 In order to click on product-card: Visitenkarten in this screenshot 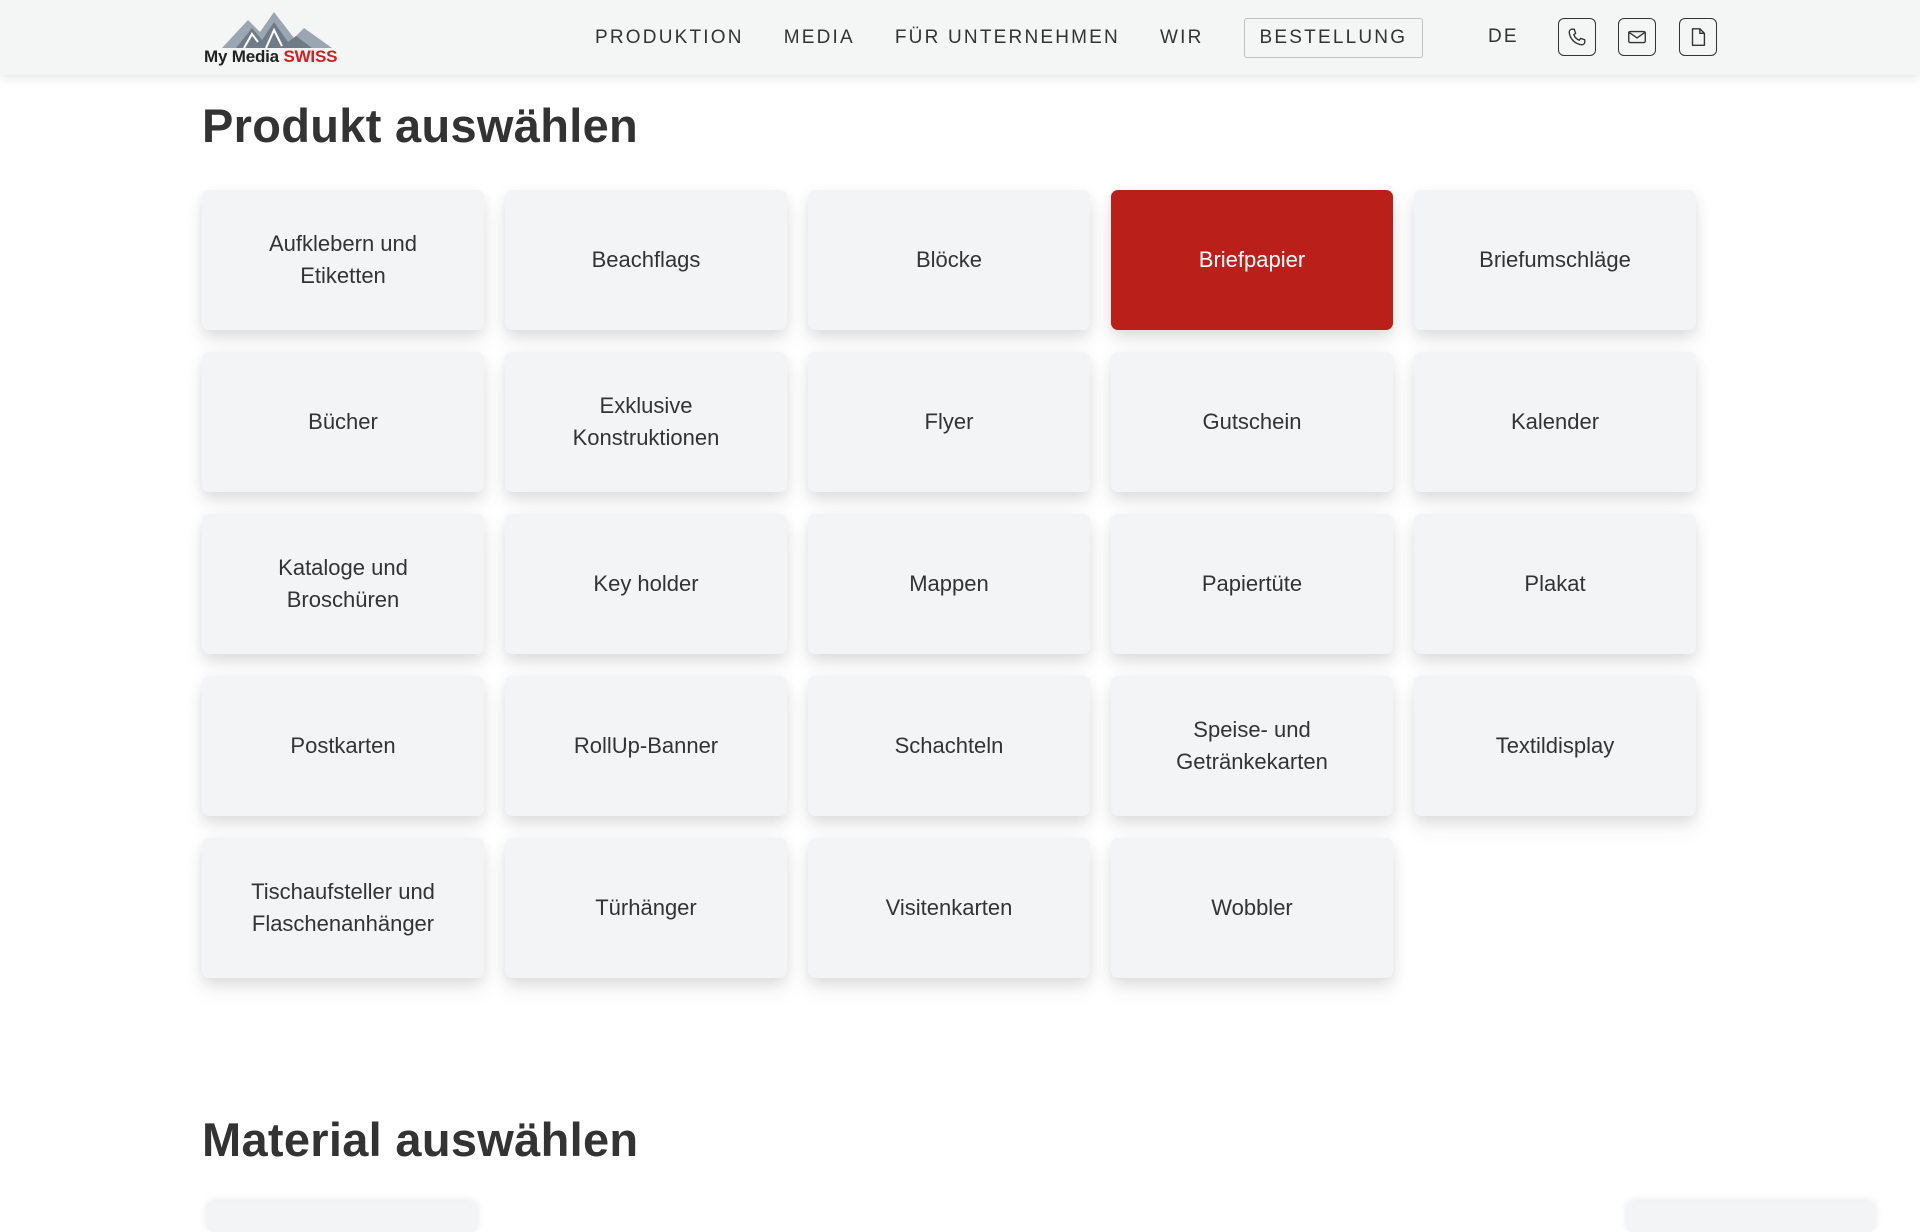, I will do `click(949, 908)`.